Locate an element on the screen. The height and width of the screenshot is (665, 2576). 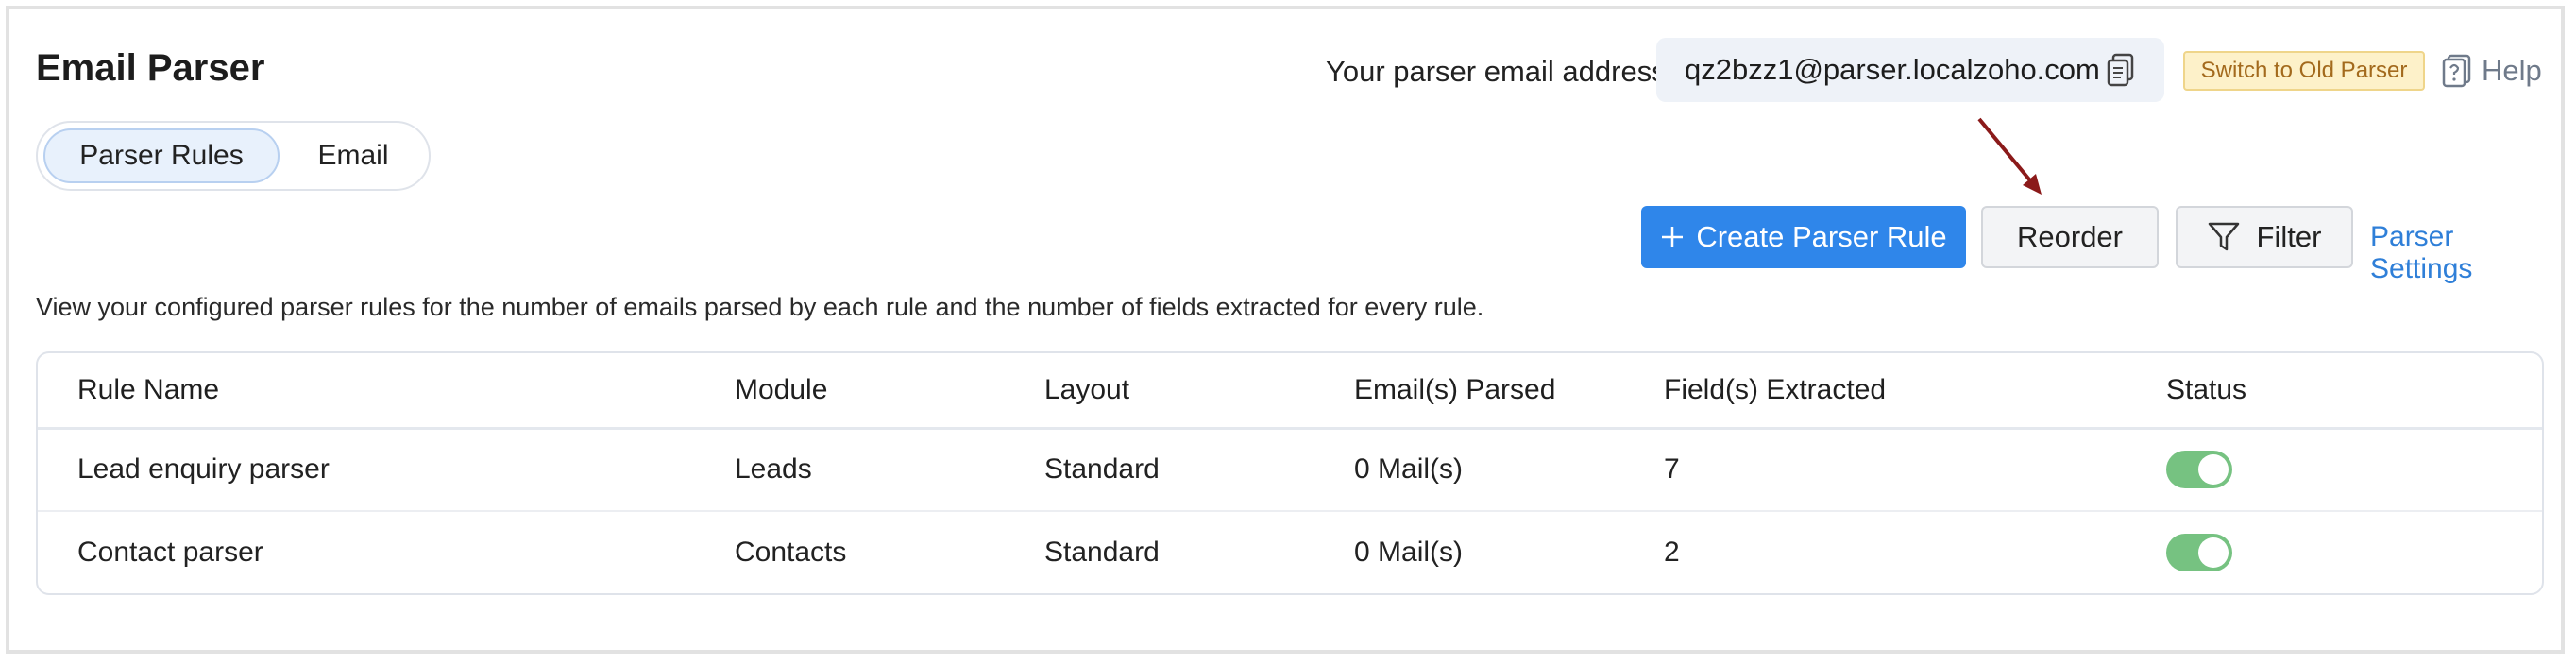
rule-name-cell: Contact parser is located at coordinates (170, 552).